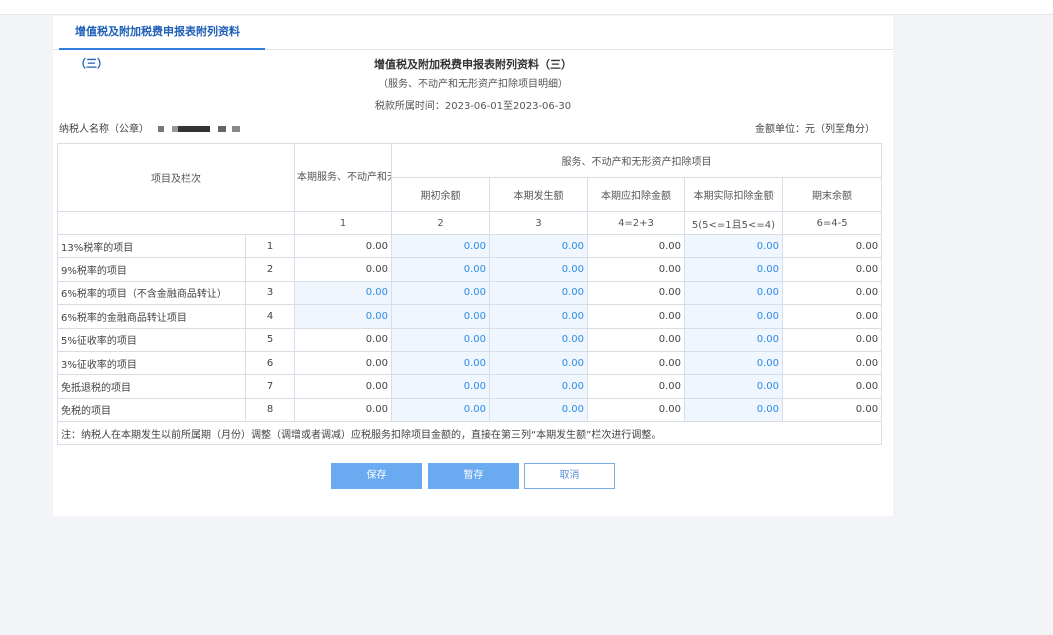  I want to click on form-title: 增值税及附加税费申报表附列资料（三）, so click(473, 64).